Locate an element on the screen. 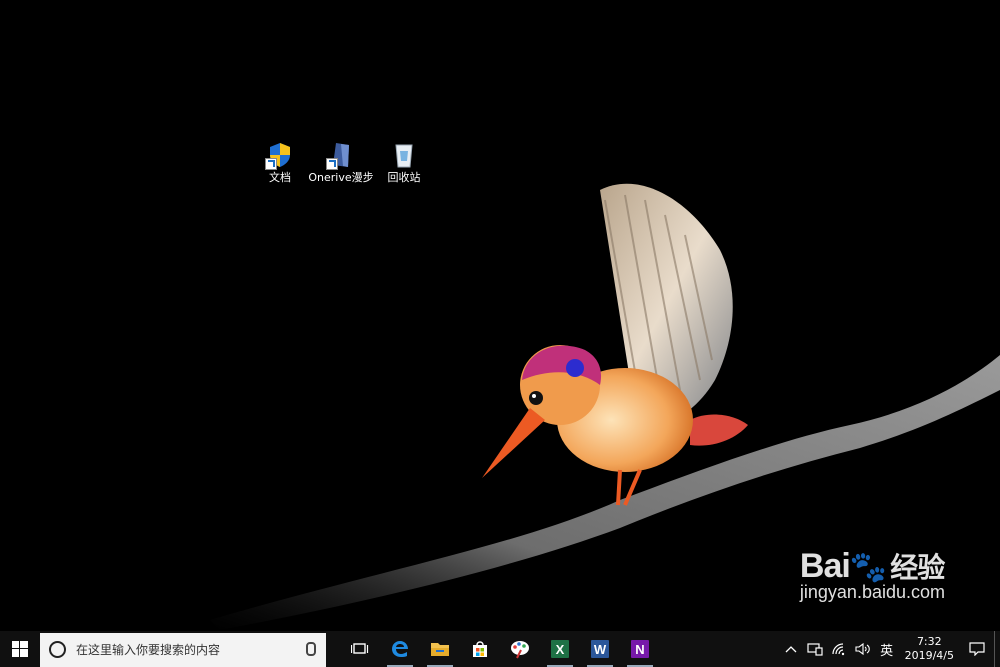 The width and height of the screenshot is (1000, 667). folder-icon is located at coordinates (440, 649).